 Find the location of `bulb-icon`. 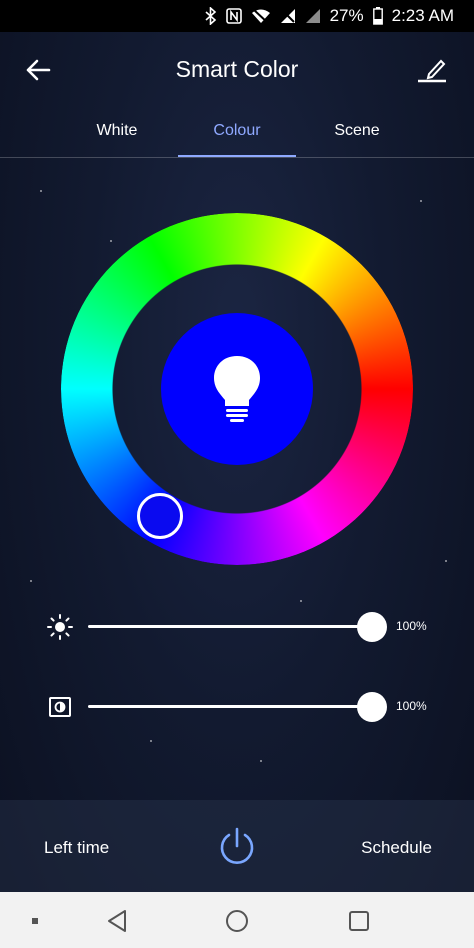

bulb-icon is located at coordinates (237, 389).